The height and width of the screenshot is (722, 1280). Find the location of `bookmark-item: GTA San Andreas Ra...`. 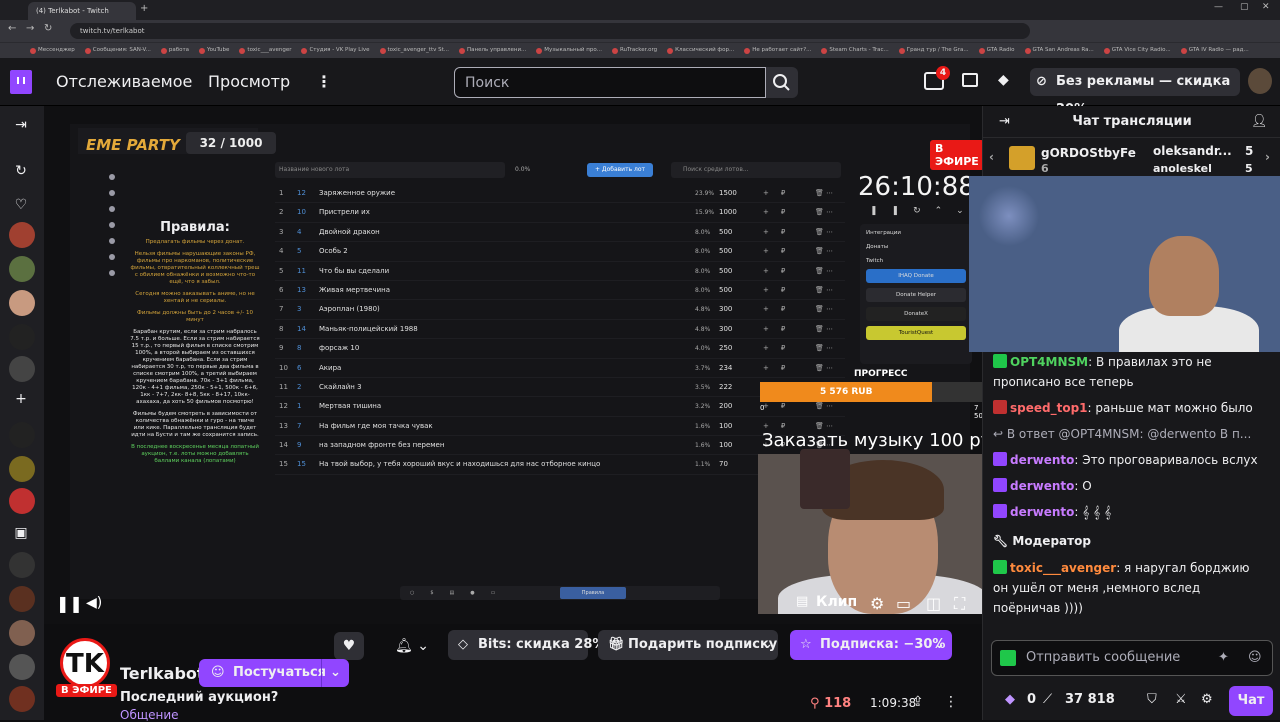

bookmark-item: GTA San Andreas Ra... is located at coordinates (1059, 50).